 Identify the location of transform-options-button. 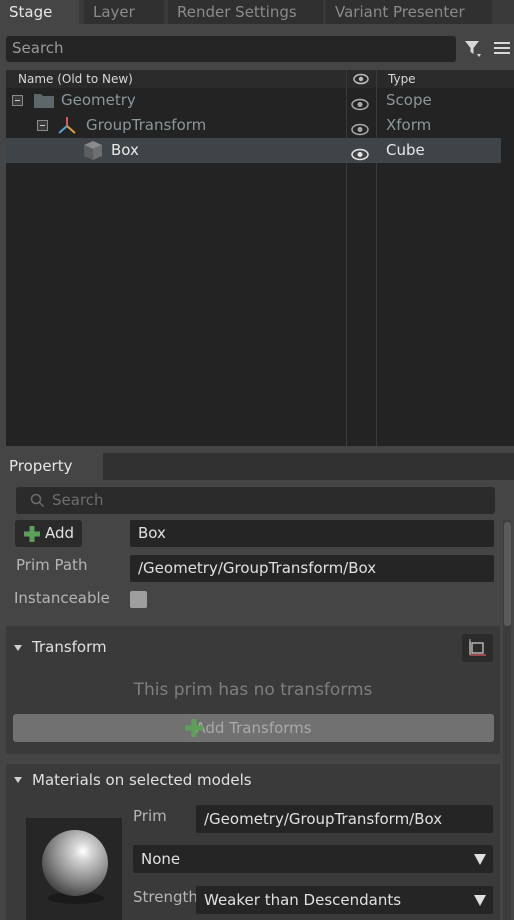
(477, 648).